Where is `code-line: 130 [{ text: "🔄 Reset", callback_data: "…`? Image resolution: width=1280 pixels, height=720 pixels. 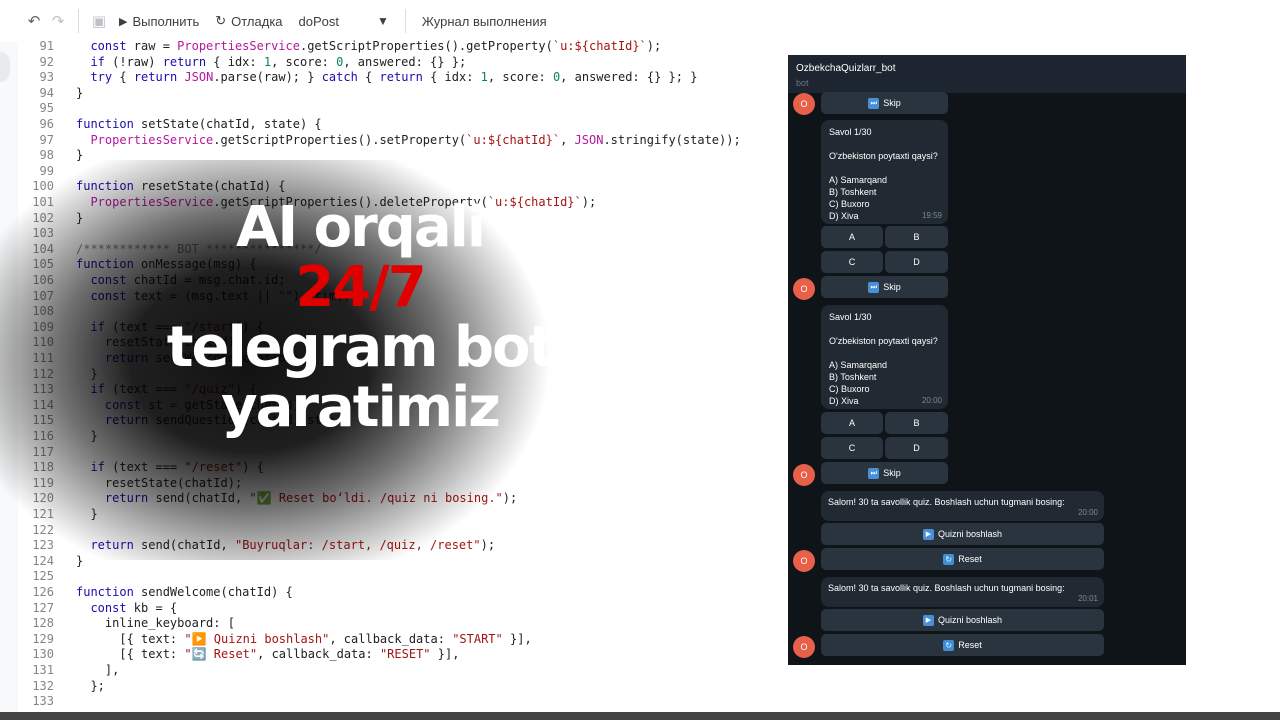
code-line: 130 [{ text: "🔄 Reset", callback_data: "… is located at coordinates (238, 654).